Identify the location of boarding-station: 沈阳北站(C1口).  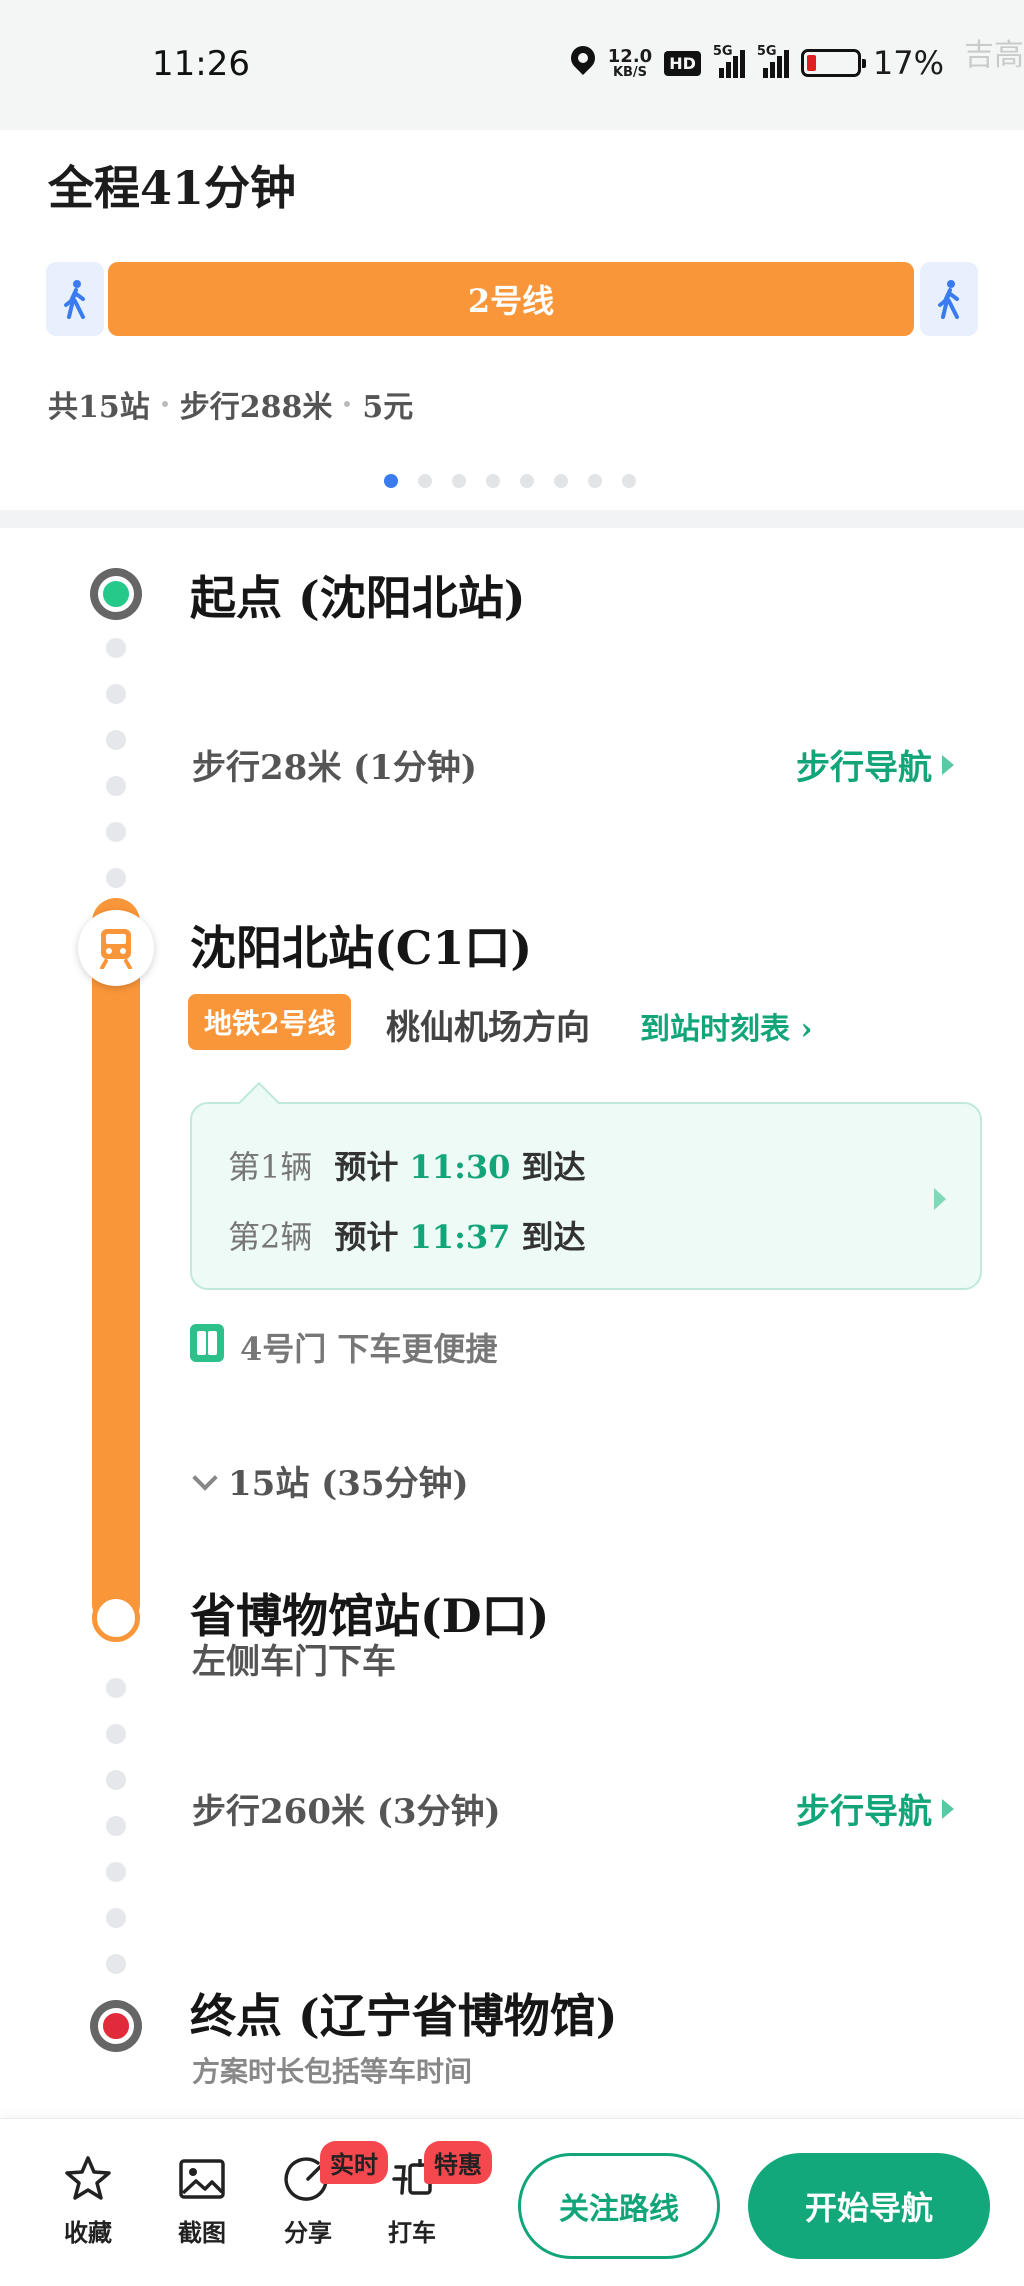
(361, 948).